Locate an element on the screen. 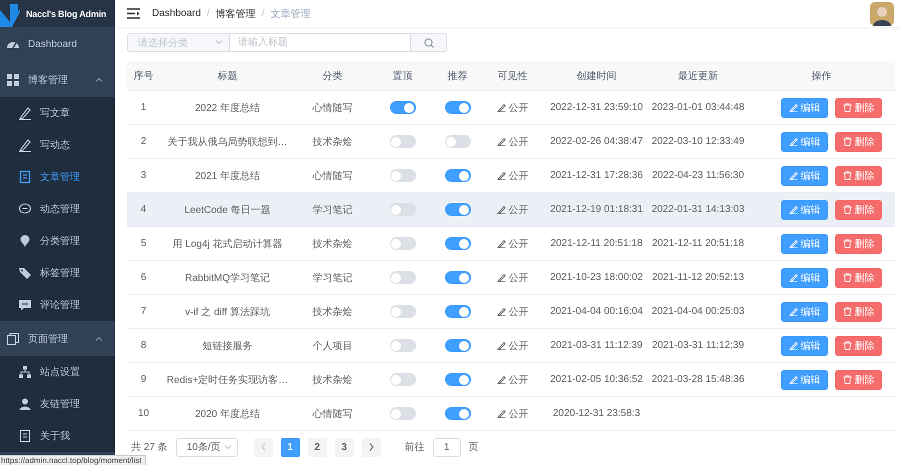 The width and height of the screenshot is (900, 465). page-number-field: 1 is located at coordinates (446, 447).